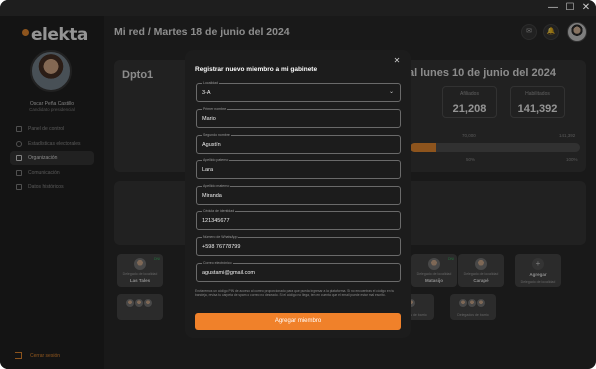 The image size is (596, 369). What do you see at coordinates (216, 160) in the screenshot?
I see `field-label: Apellido paterno` at bounding box center [216, 160].